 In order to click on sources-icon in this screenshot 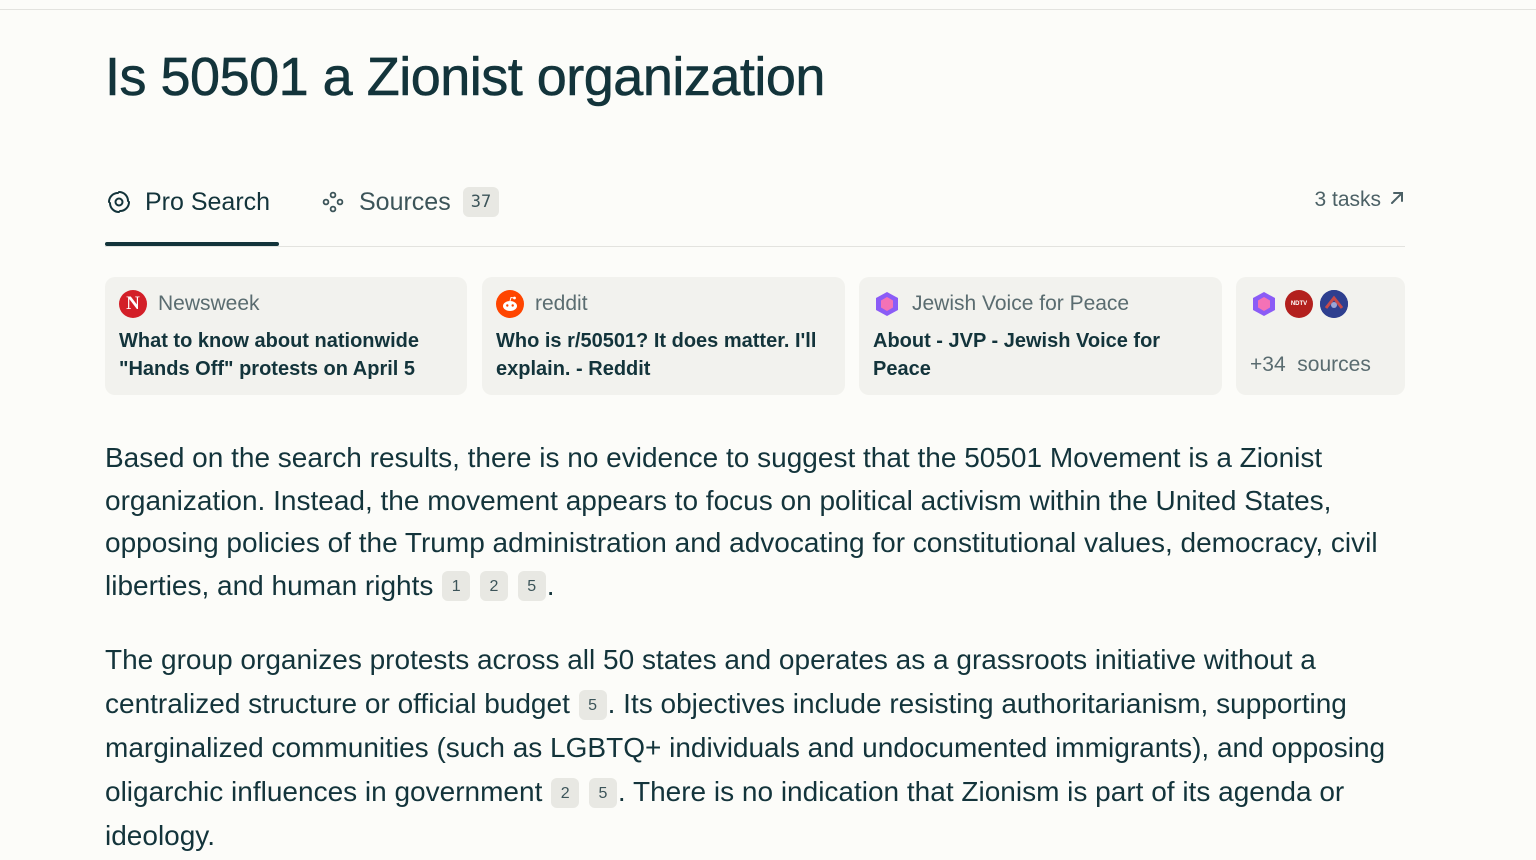, I will do `click(333, 202)`.